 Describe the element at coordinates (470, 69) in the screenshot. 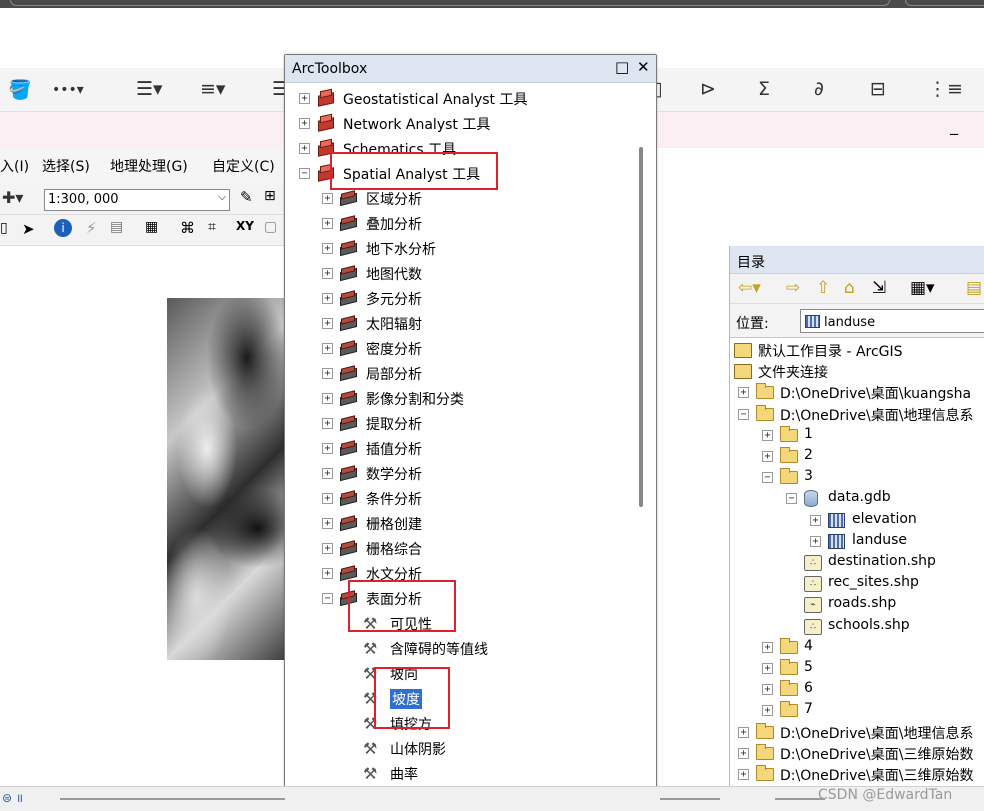

I see `arctoolbox-title-bar: ArcToolbox □ ✕` at that location.